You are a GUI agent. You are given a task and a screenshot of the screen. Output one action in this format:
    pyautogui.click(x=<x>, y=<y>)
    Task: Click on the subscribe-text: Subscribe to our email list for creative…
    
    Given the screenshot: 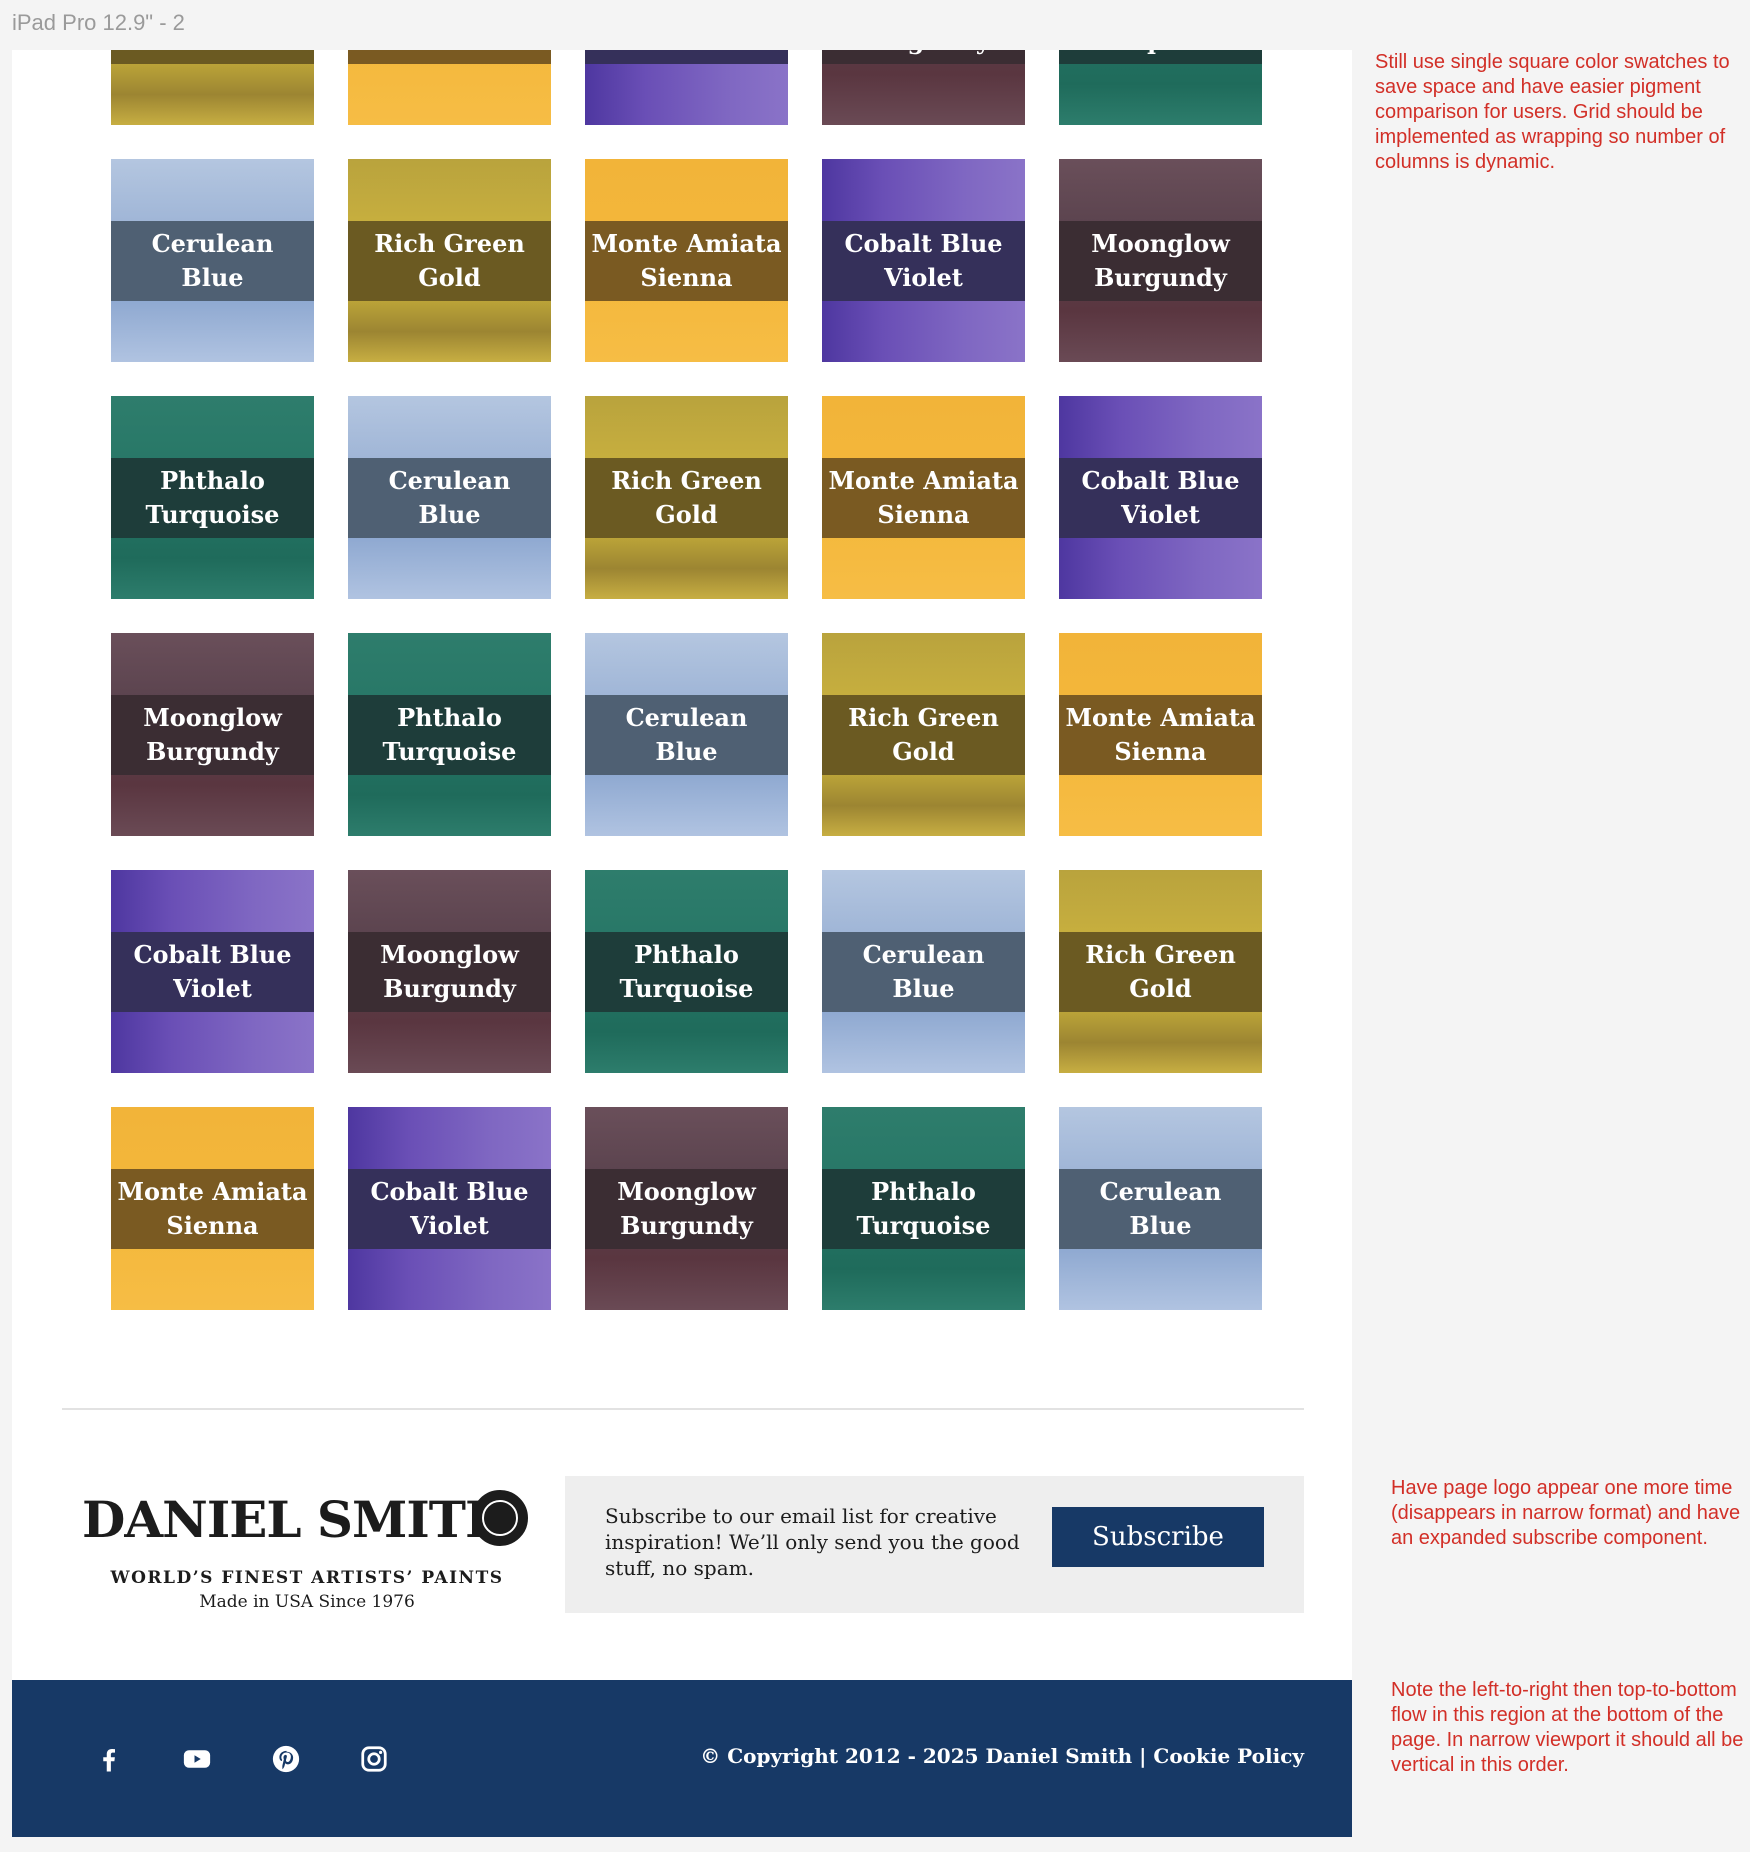 What is the action you would take?
    pyautogui.click(x=812, y=1542)
    